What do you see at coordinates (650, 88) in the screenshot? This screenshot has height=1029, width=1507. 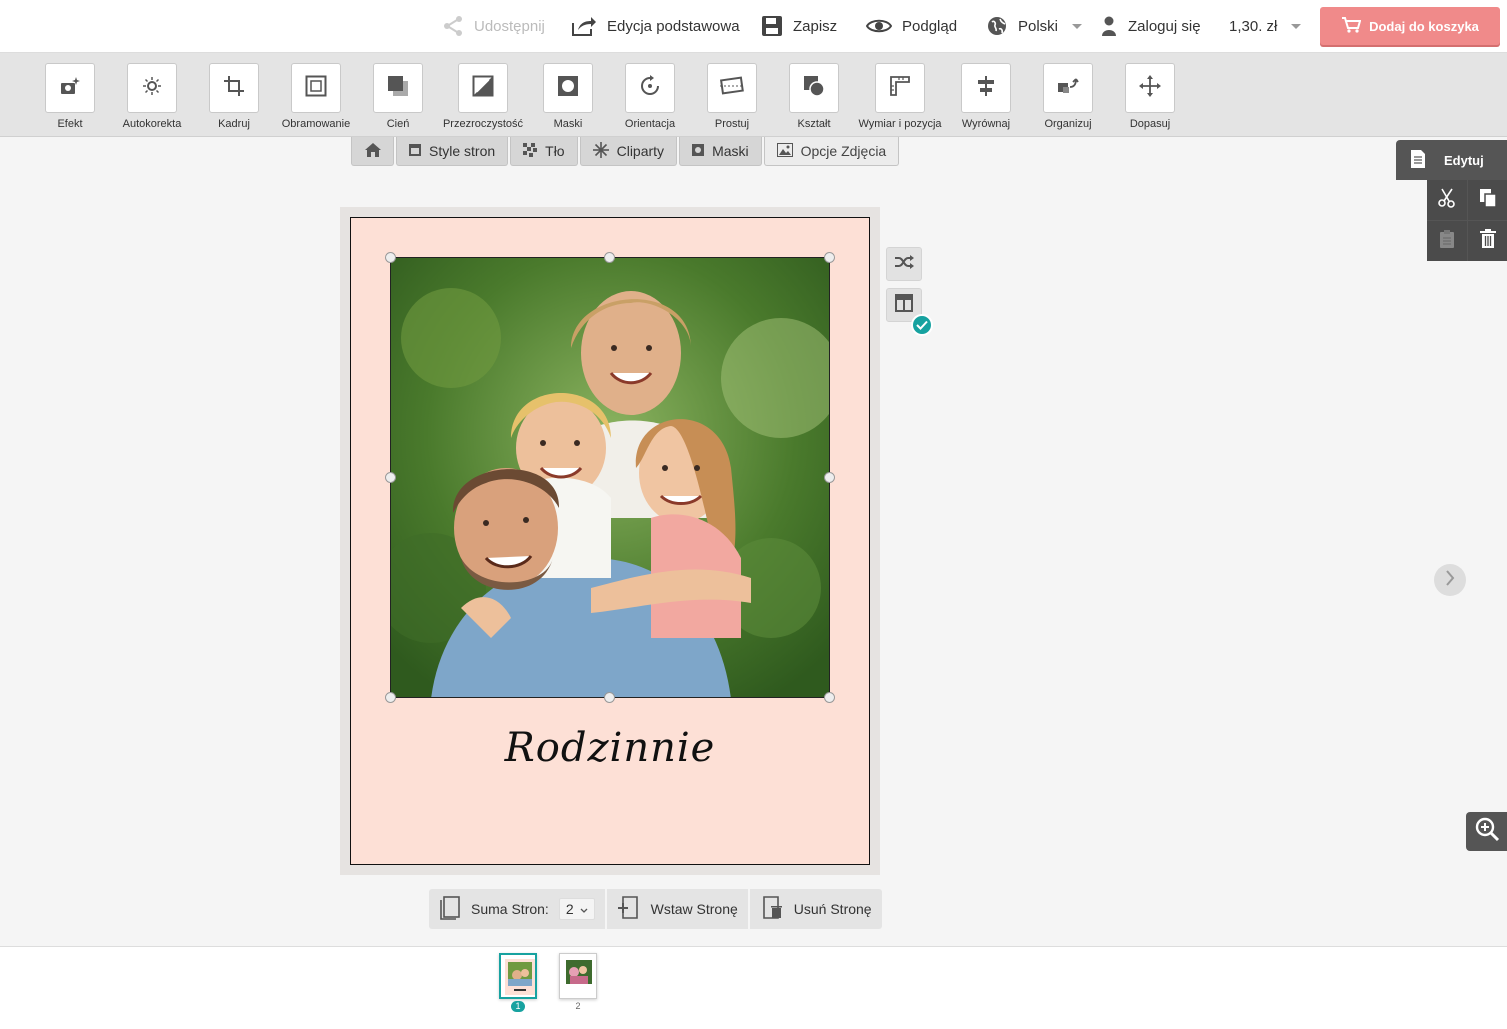 I see `rotate-icon` at bounding box center [650, 88].